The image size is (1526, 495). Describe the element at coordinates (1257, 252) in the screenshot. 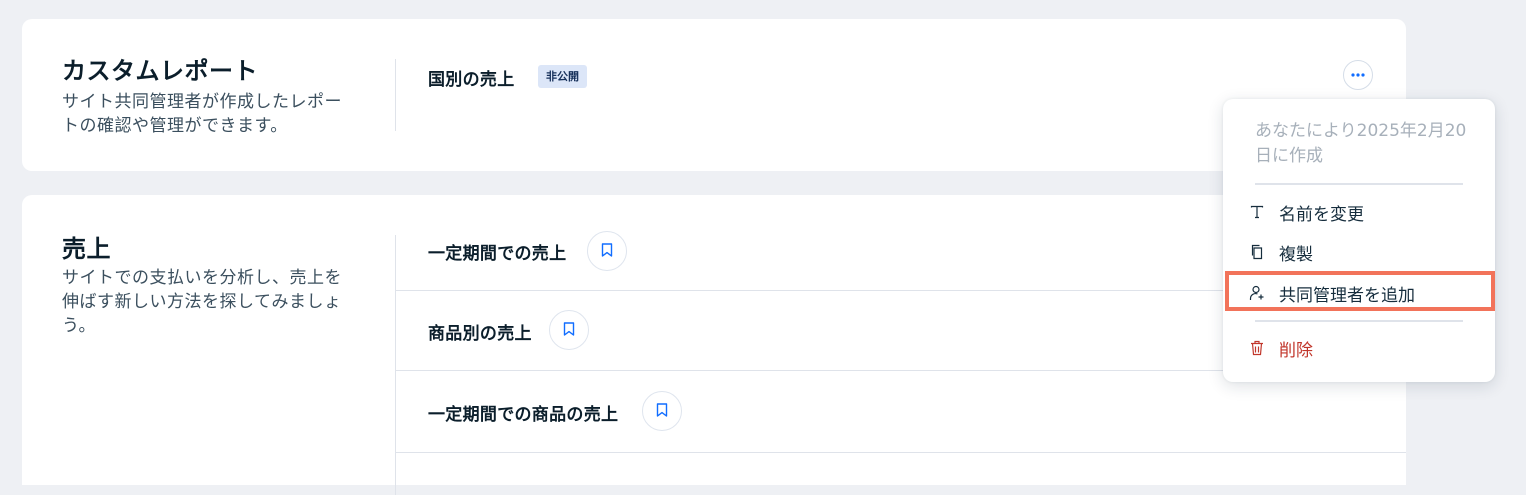

I see `duplicate-icon` at that location.